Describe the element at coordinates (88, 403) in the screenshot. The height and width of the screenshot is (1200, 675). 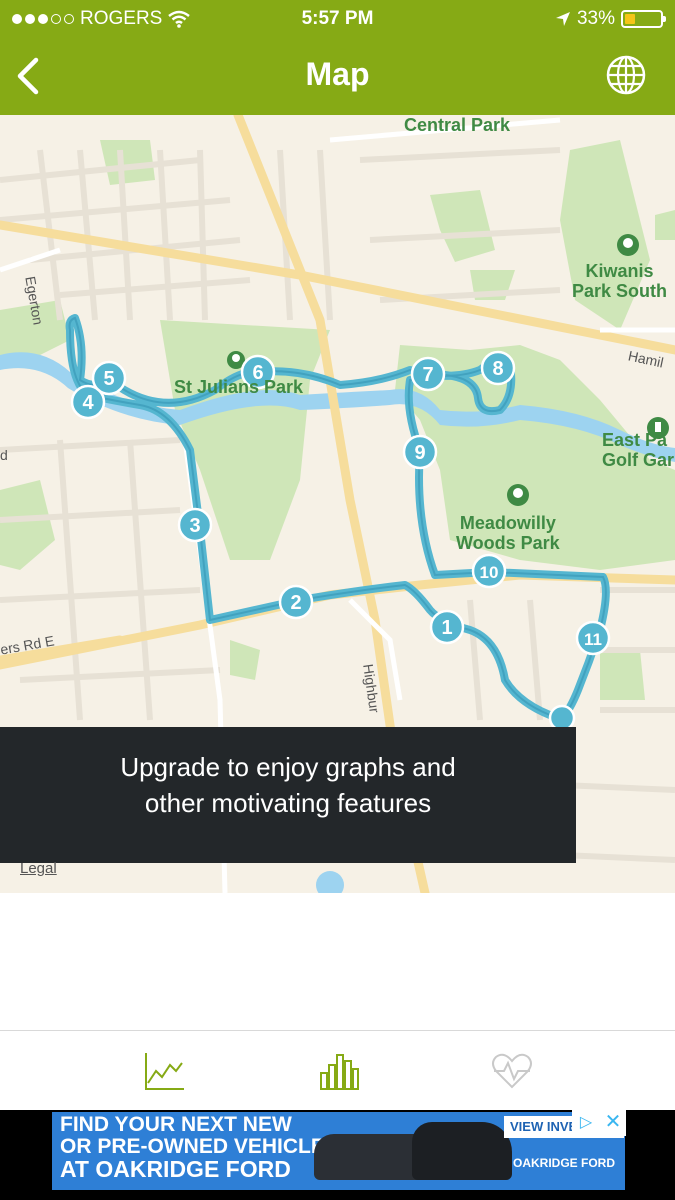
I see `route-marker-label: 4` at that location.